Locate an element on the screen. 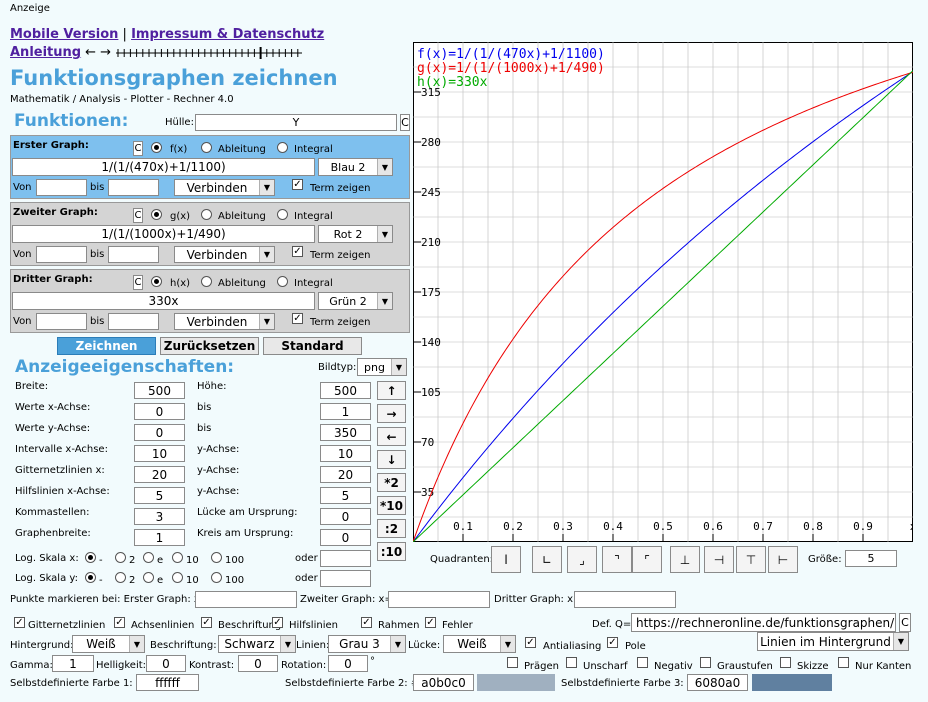 This screenshot has width=928, height=702. color-select: Grün 2 ▼ is located at coordinates (355, 301).